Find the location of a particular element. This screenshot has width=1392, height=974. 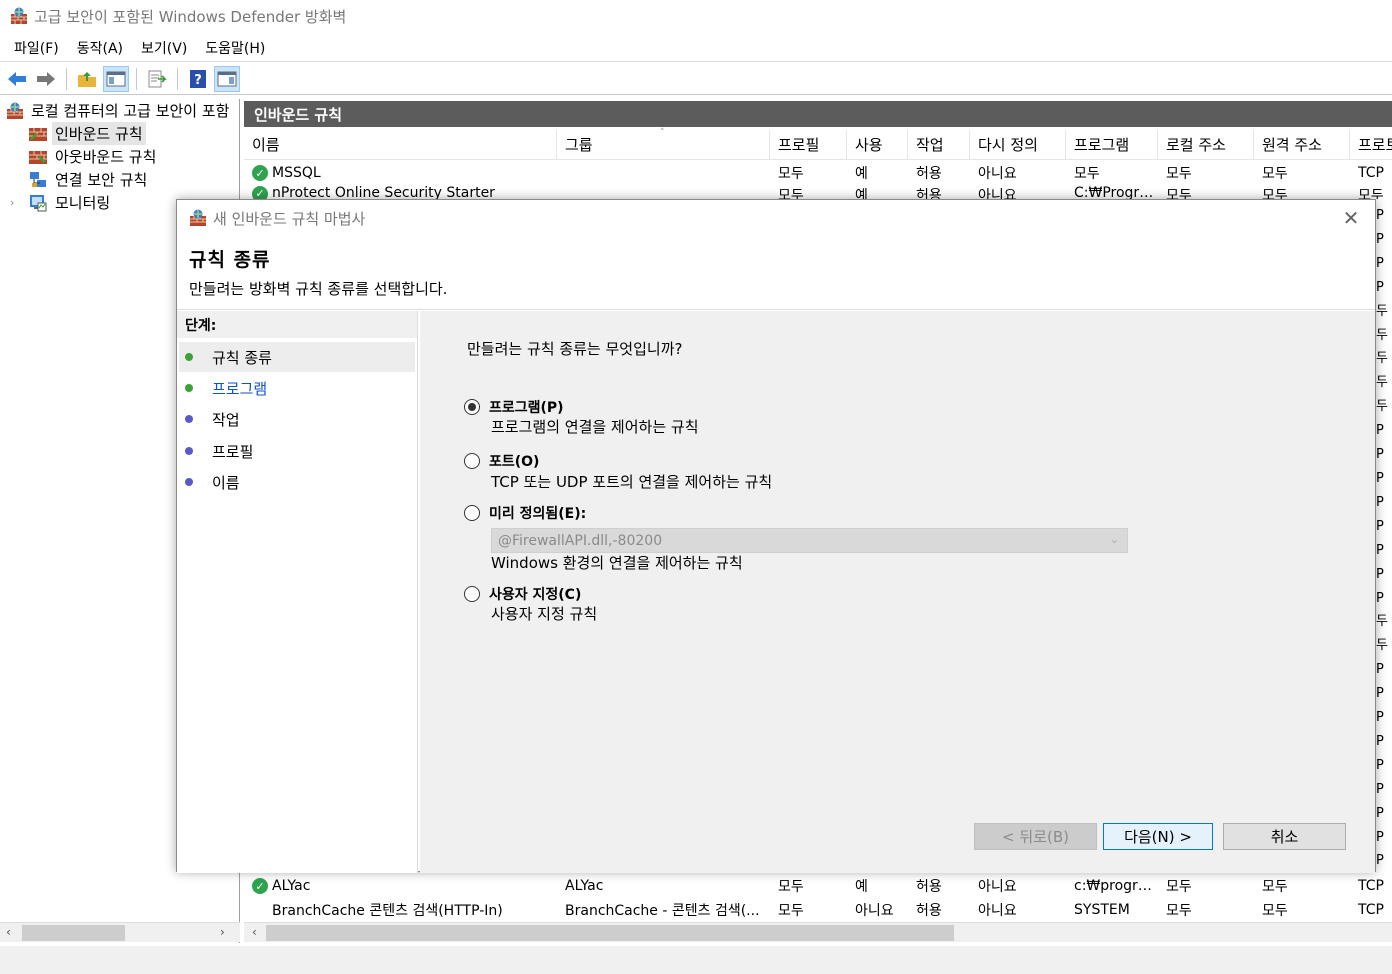

up-folder-icon is located at coordinates (87, 79).